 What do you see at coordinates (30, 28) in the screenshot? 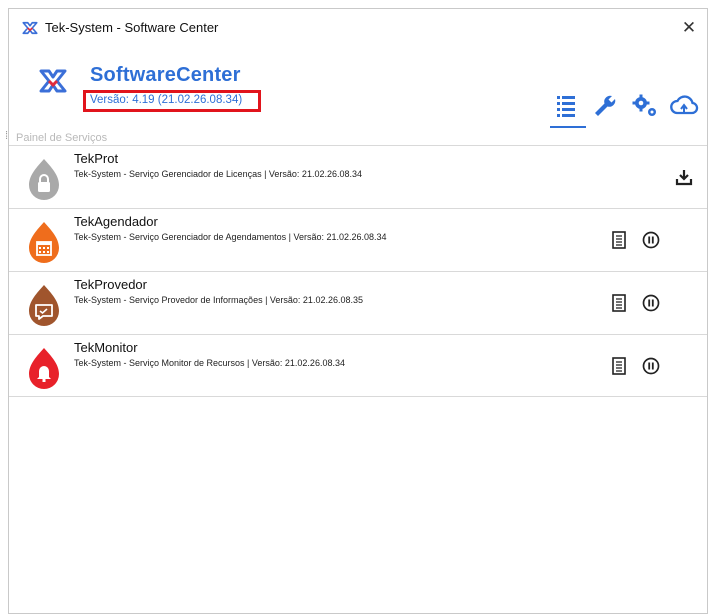
I see `app-logo-icon` at bounding box center [30, 28].